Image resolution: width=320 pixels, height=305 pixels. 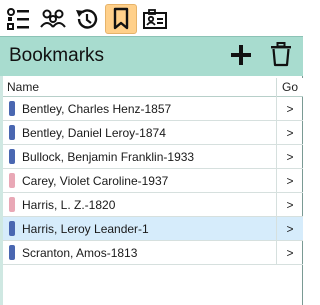 I want to click on bookmark-name: Harris, Leroy Leander-1, so click(x=85, y=228).